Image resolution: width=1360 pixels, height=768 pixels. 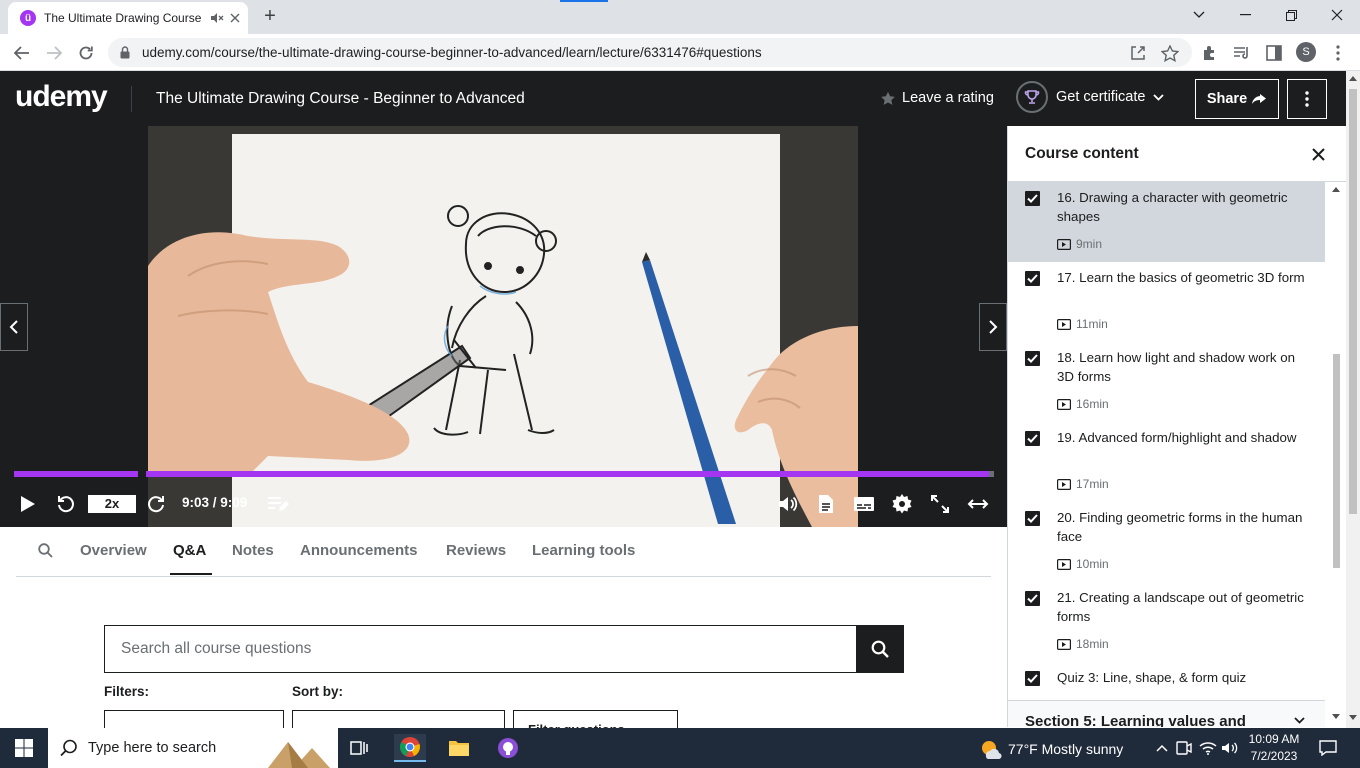 I want to click on scroll-up-arrow-icon, so click(x=1336, y=189).